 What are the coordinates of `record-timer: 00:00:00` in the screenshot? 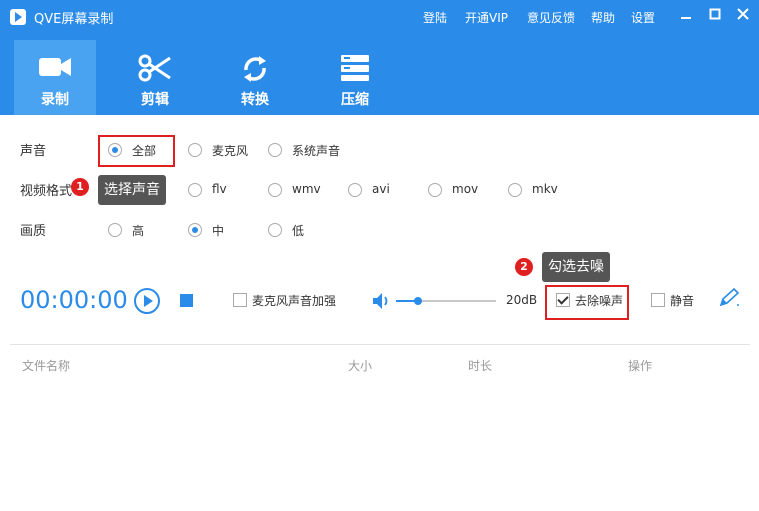 It's located at (74, 300).